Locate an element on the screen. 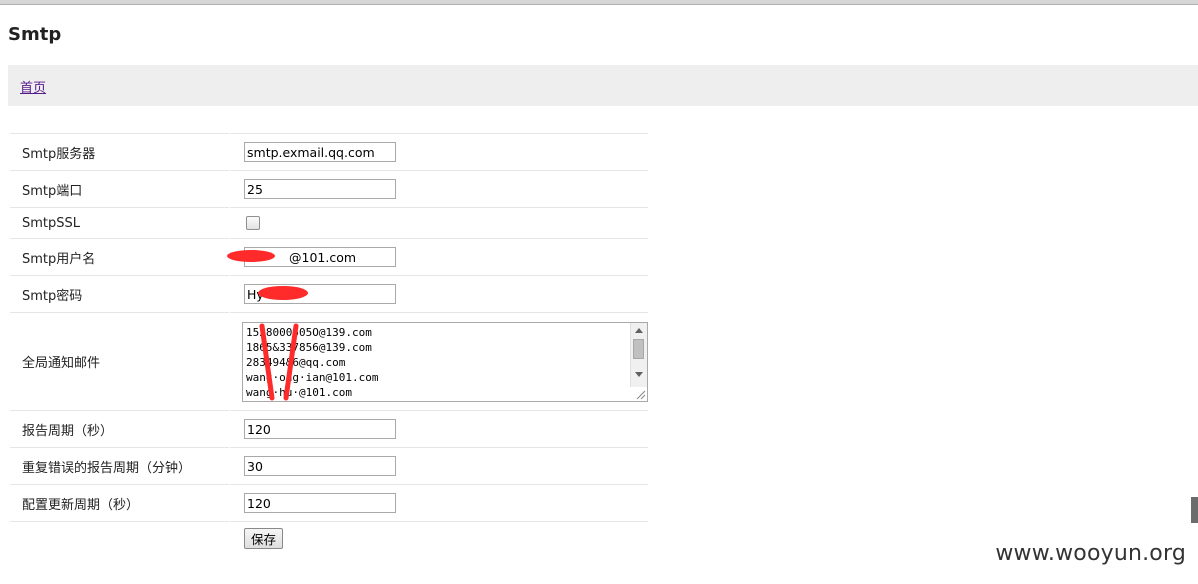 The height and width of the screenshot is (584, 1198). form-row-smtp-server: Smtp服务器 is located at coordinates (329, 152).